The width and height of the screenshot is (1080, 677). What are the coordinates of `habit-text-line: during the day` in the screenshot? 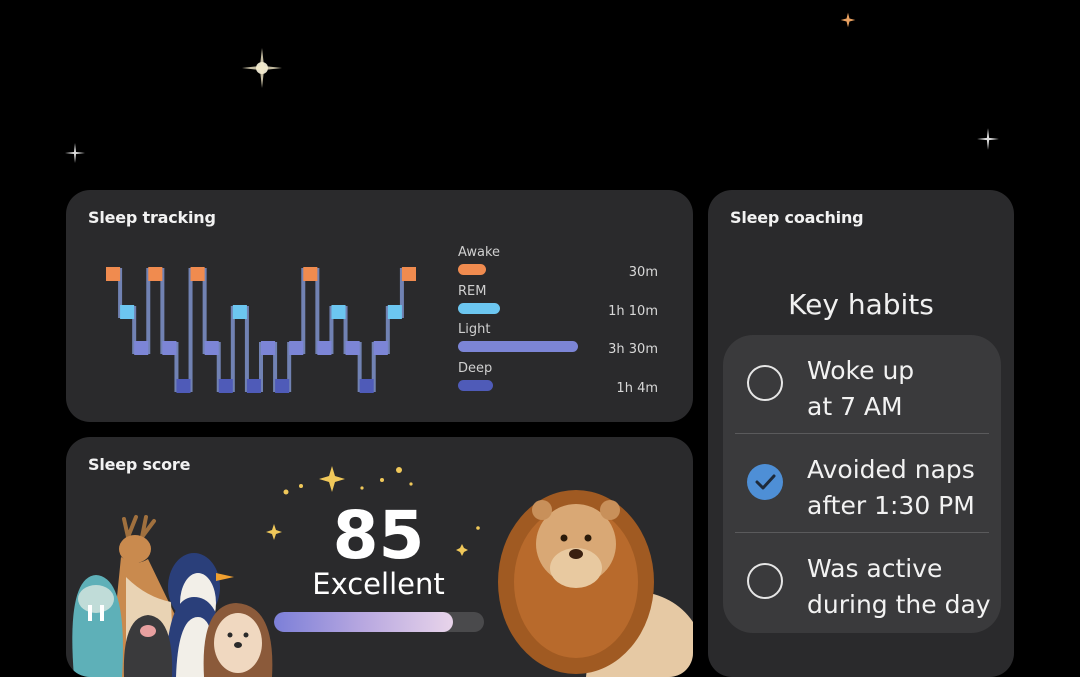 It's located at (899, 604).